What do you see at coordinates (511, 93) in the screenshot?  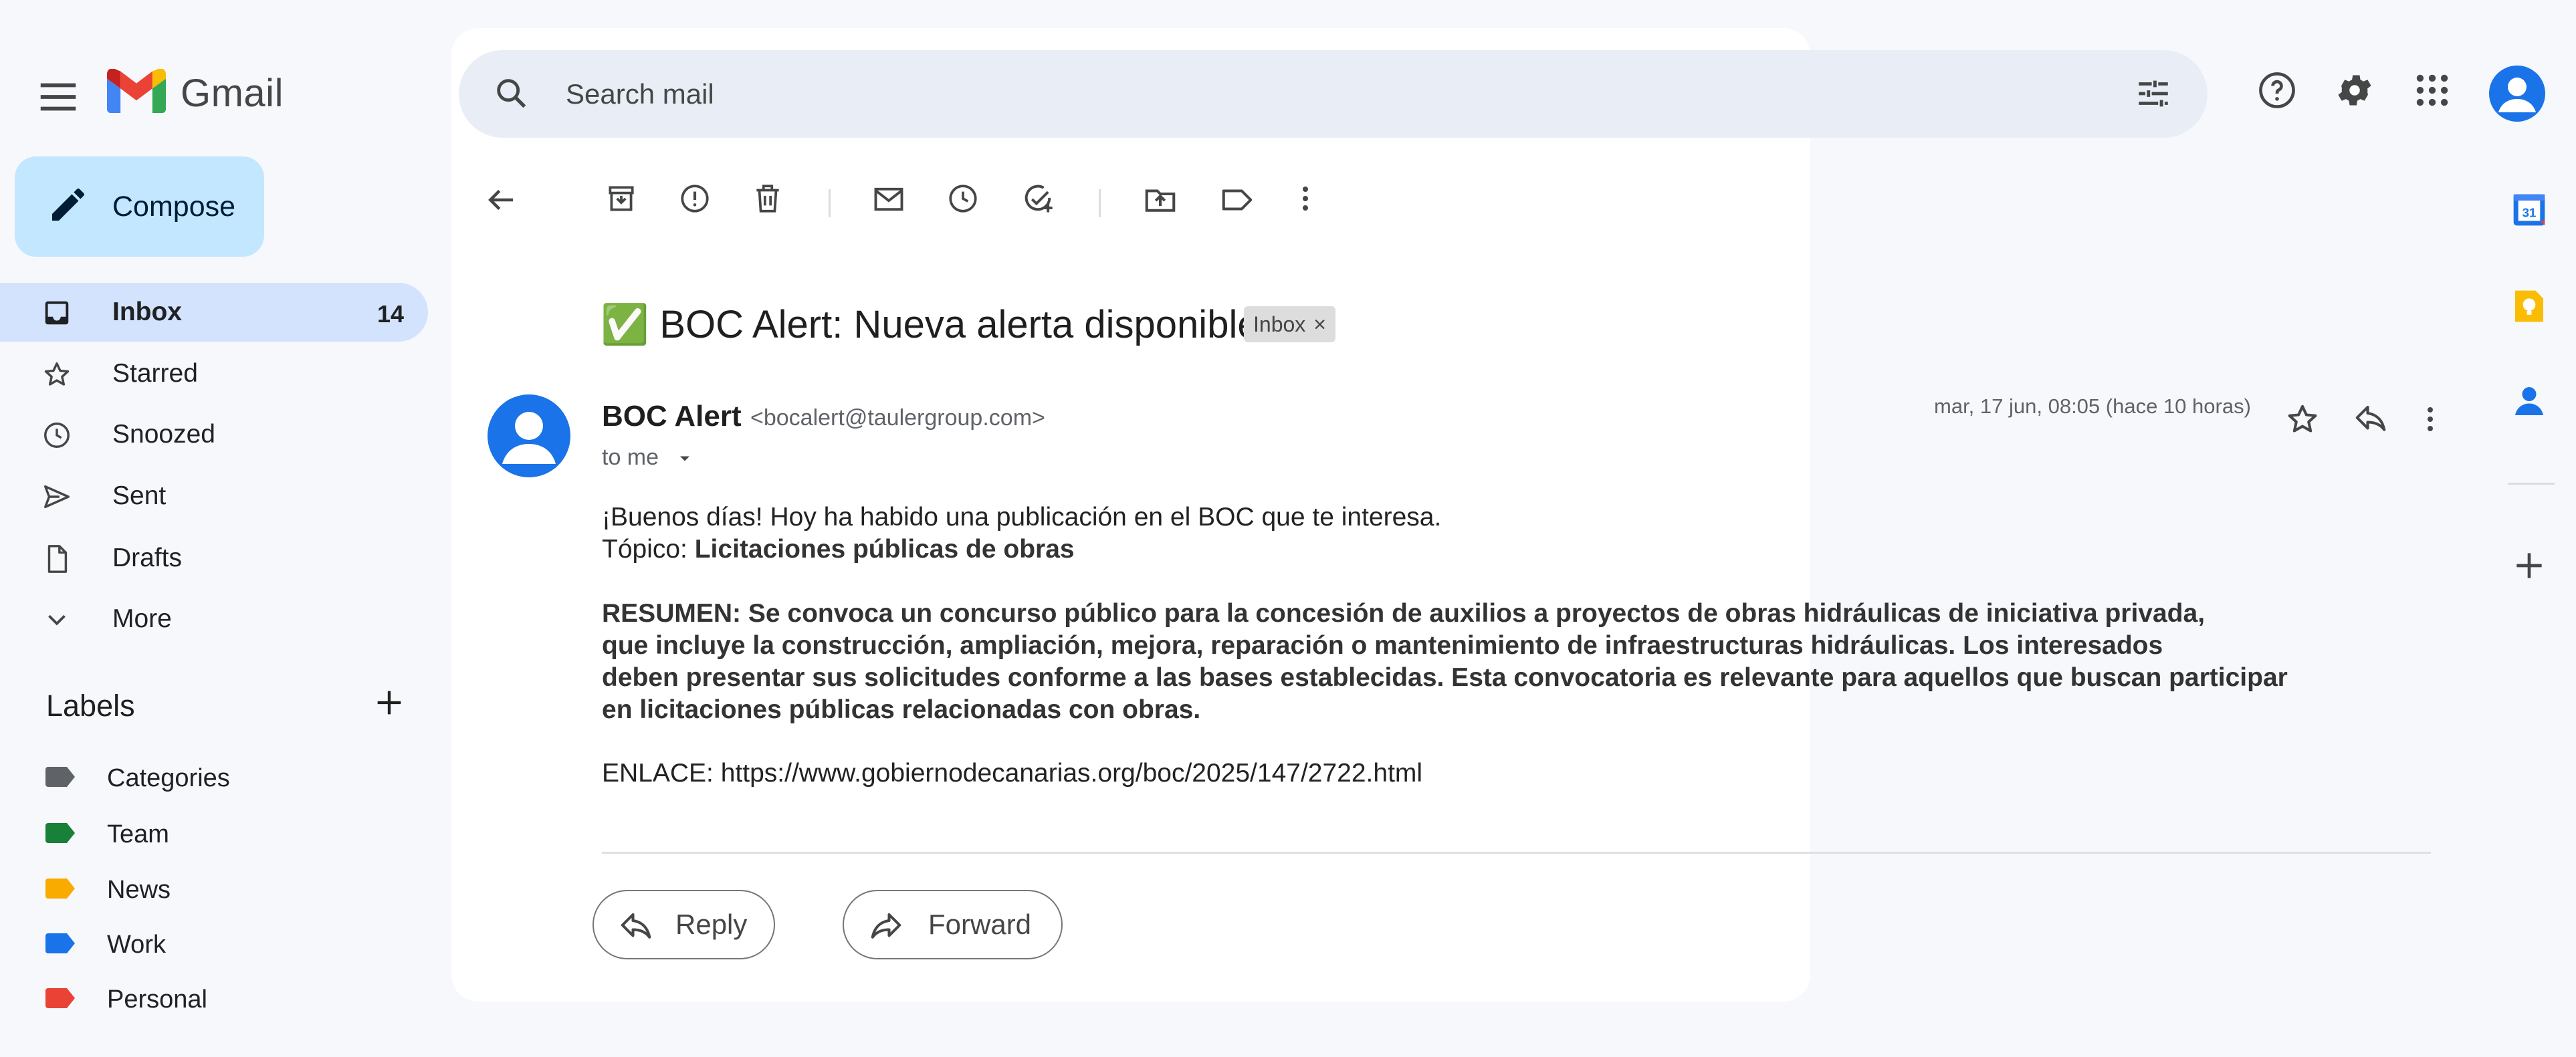 I see `search-icon` at bounding box center [511, 93].